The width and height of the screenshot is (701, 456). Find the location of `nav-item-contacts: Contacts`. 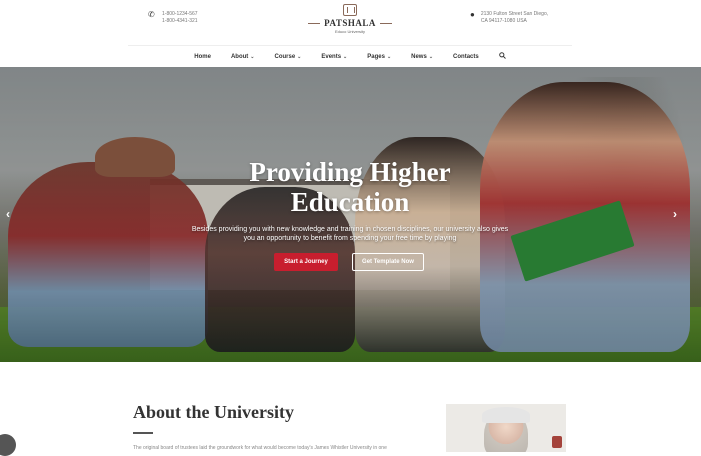

nav-item-contacts: Contacts is located at coordinates (466, 57).